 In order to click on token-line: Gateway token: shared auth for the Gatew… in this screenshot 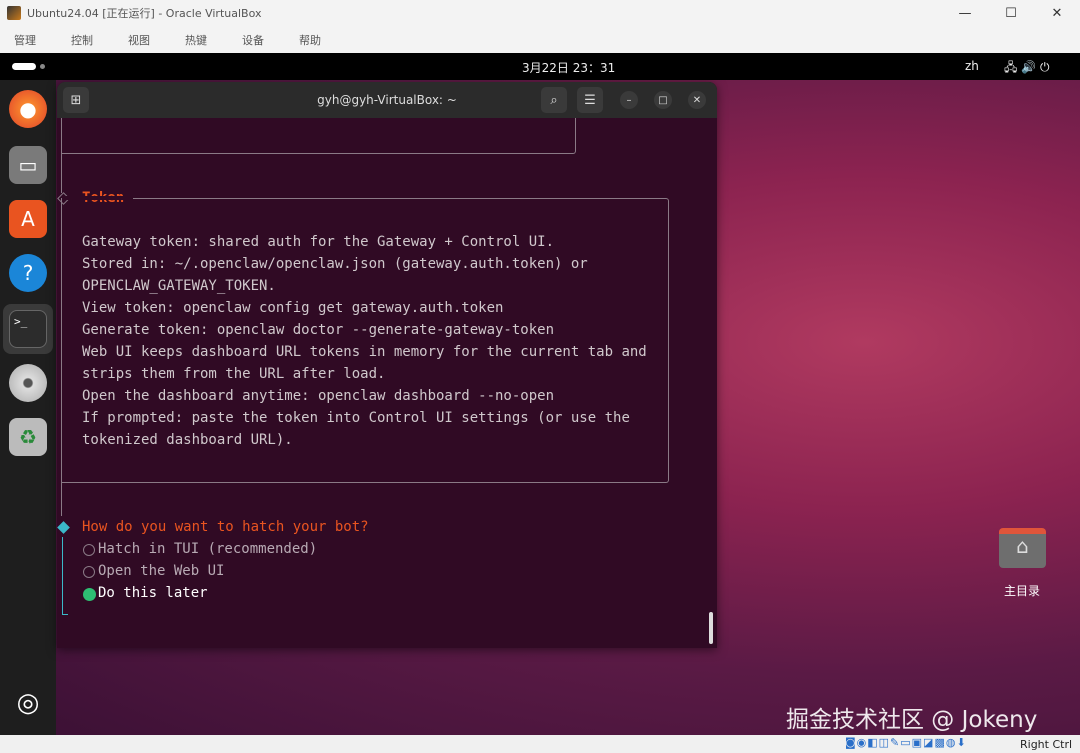, I will do `click(318, 242)`.